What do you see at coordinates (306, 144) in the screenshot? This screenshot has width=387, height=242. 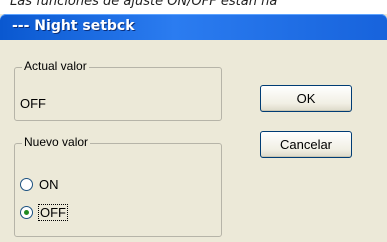 I see `cancel-button: Cancelar` at bounding box center [306, 144].